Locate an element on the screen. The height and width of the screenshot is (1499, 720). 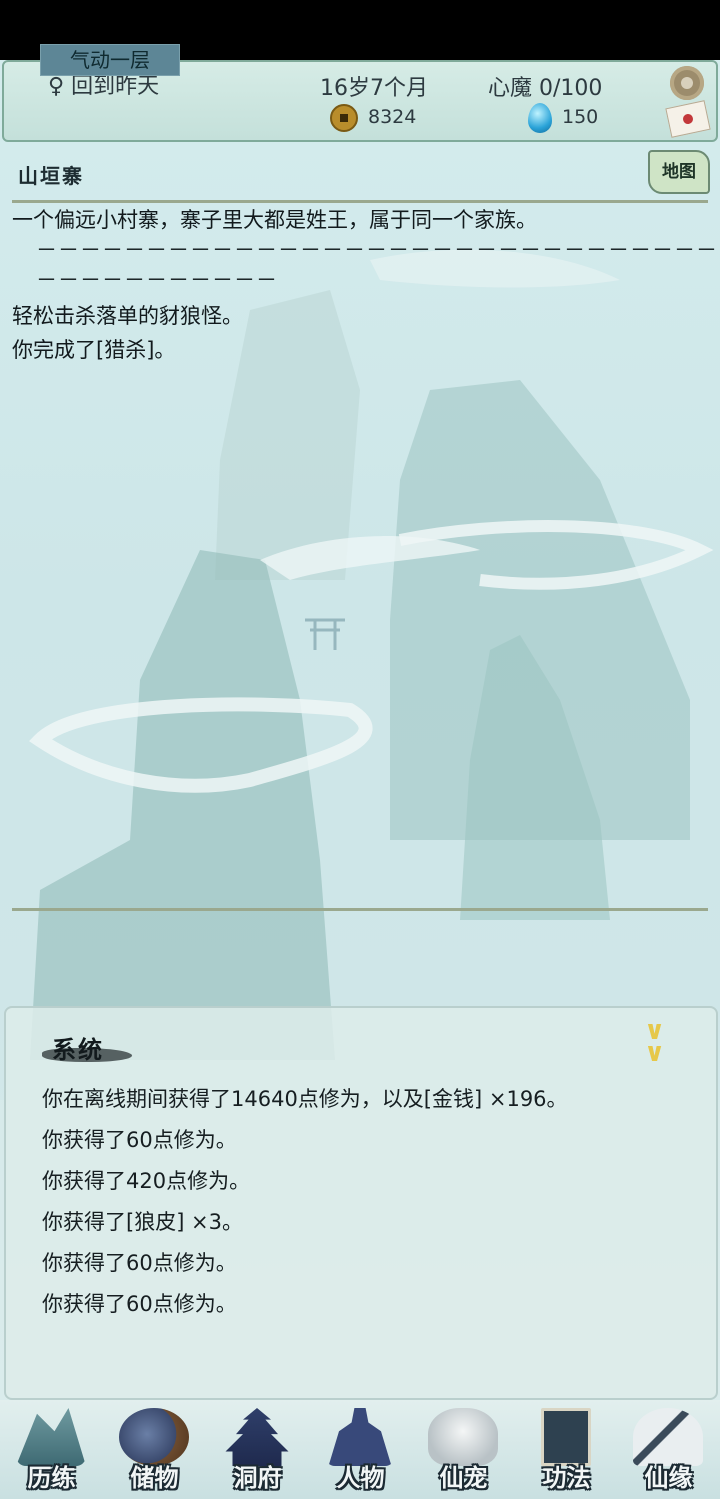
location-title: 山垣寨 is located at coordinates (51, 176).